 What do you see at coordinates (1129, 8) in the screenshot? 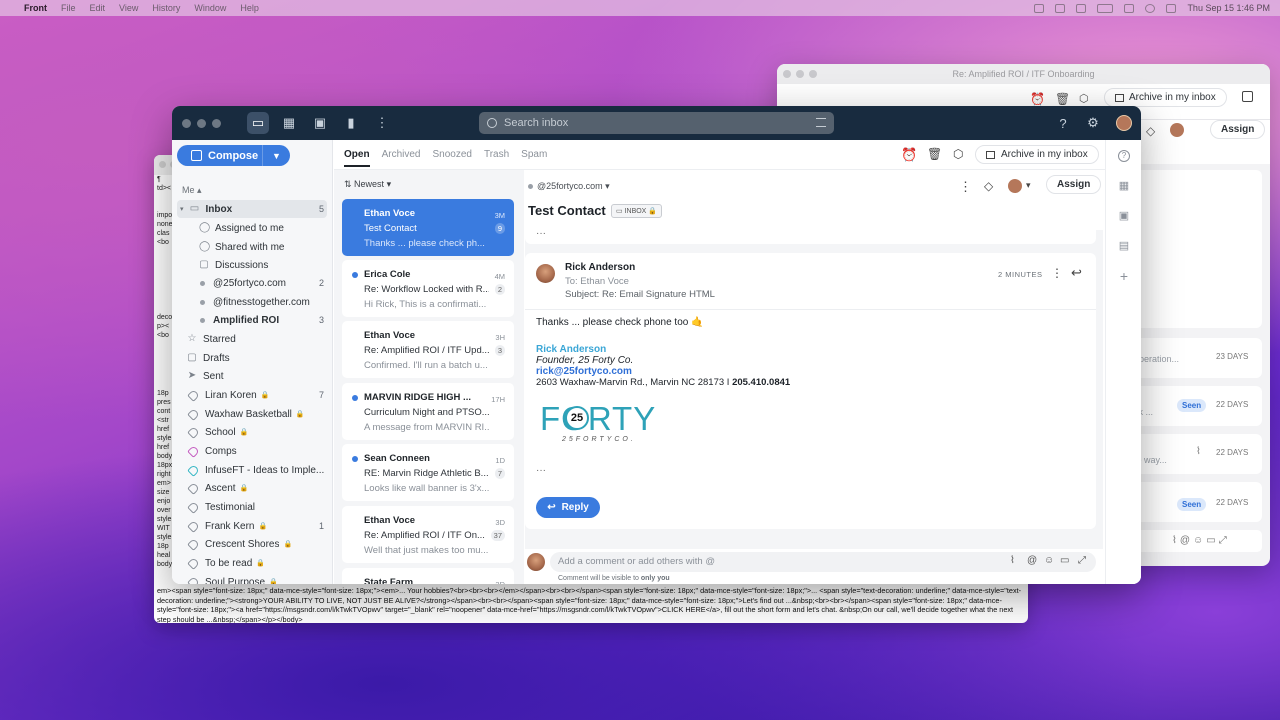
I see `wifi-icon` at bounding box center [1129, 8].